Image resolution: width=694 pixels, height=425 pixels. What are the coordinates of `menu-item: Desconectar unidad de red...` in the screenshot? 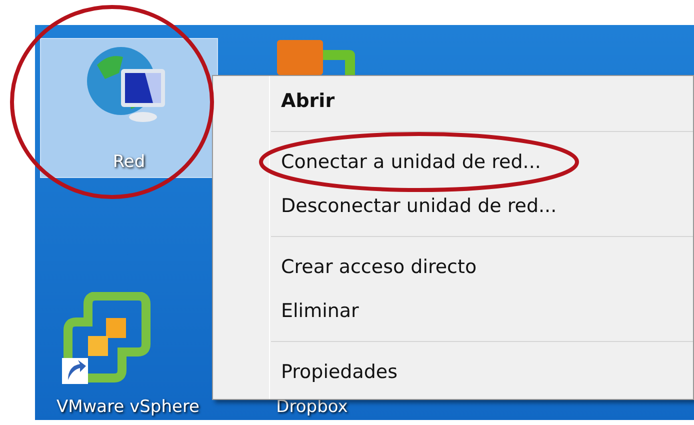 It's located at (453, 206).